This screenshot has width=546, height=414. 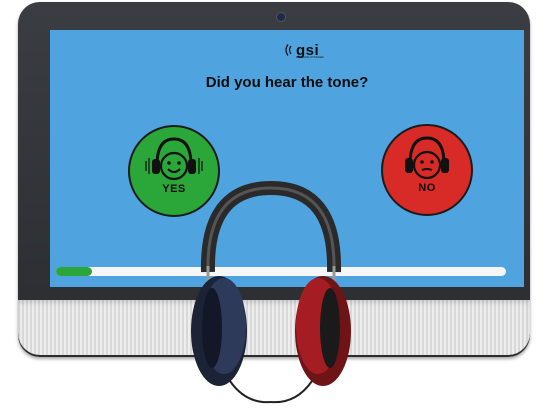 I want to click on logo-subtext: GRASON-STADLER, so click(x=310, y=57).